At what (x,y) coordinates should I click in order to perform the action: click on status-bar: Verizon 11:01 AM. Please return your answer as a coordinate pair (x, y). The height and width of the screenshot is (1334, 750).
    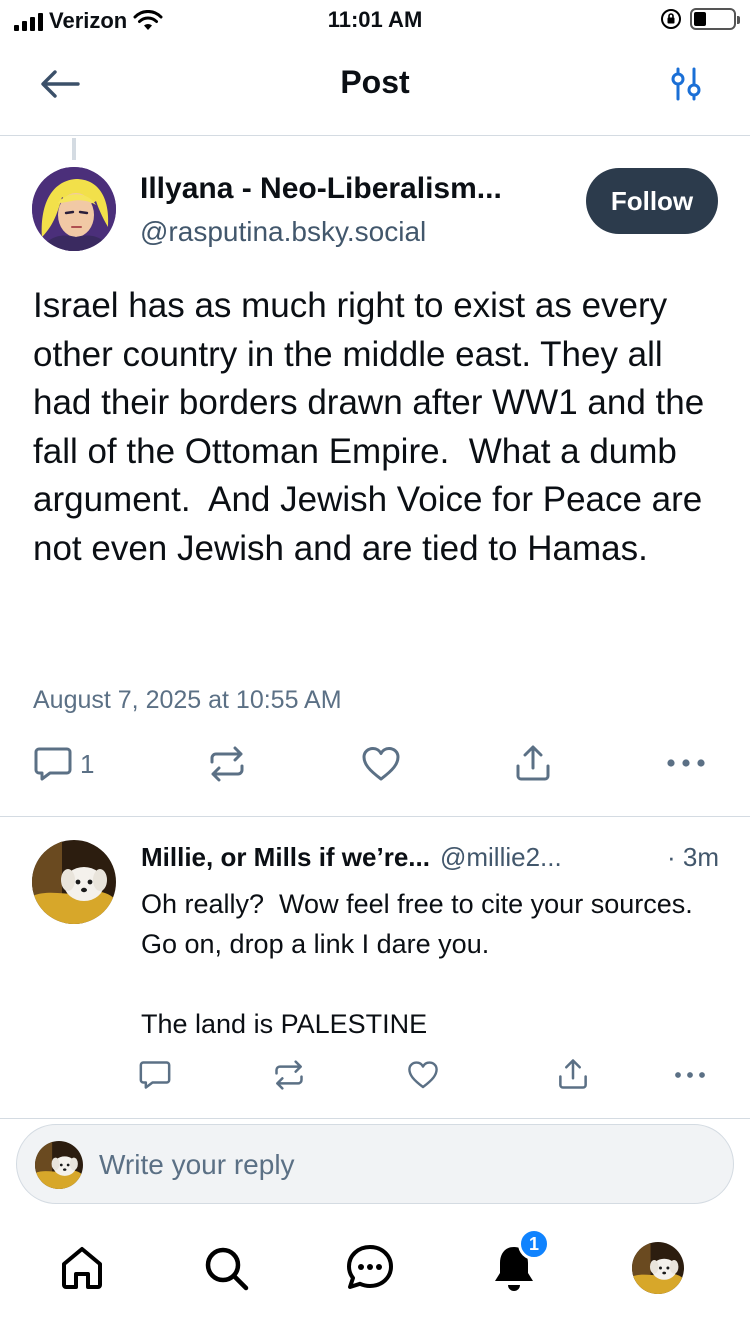
    Looking at the image, I should click on (375, 20).